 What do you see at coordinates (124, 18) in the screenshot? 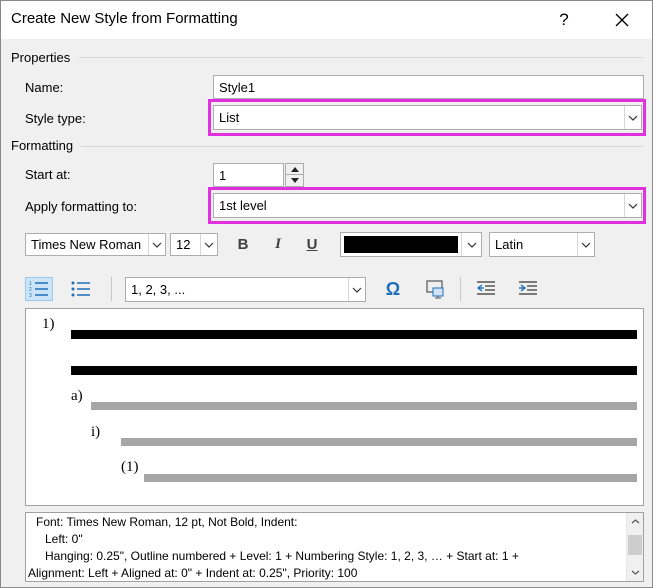
I see `dialog-title: Create New Style from Formatting` at bounding box center [124, 18].